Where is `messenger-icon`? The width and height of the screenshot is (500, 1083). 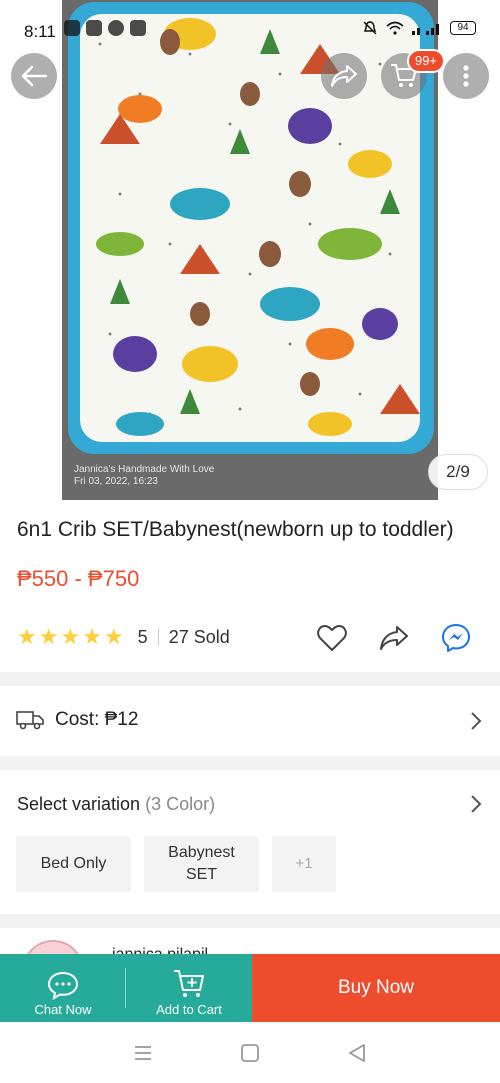 messenger-icon is located at coordinates (456, 638).